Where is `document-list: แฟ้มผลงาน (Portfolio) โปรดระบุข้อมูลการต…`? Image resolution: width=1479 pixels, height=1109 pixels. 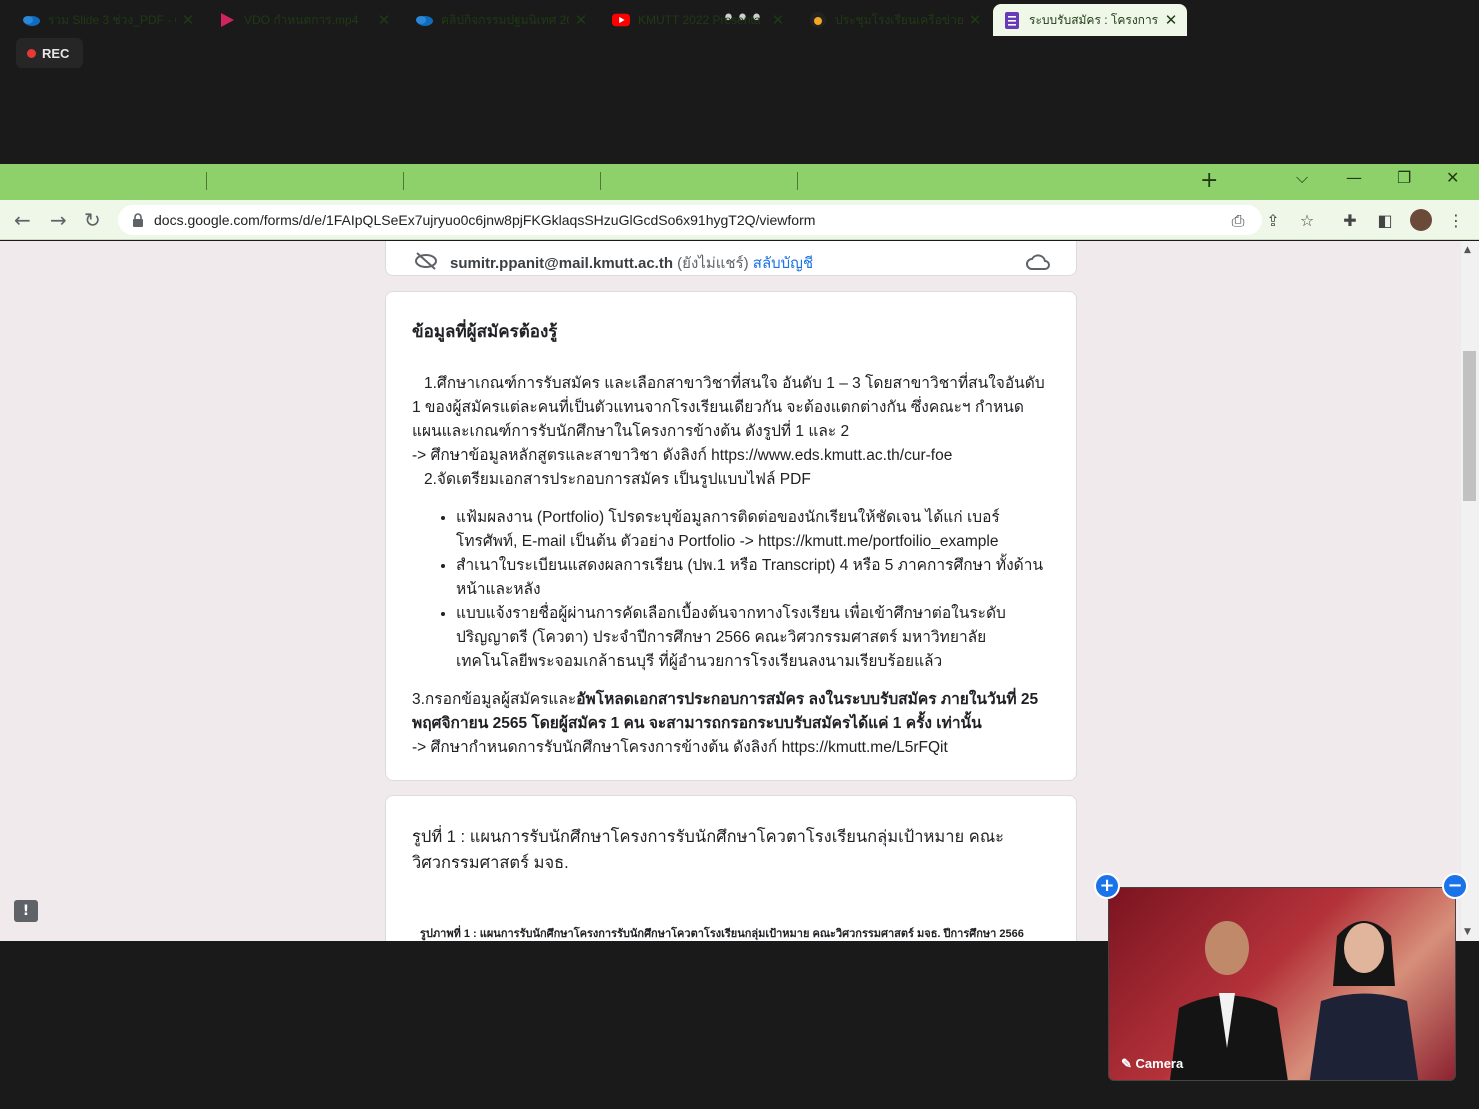
document-list: แฟ้มผลงาน (Portfolio) โปรดระบุข้อมูลการต… is located at coordinates (753, 590).